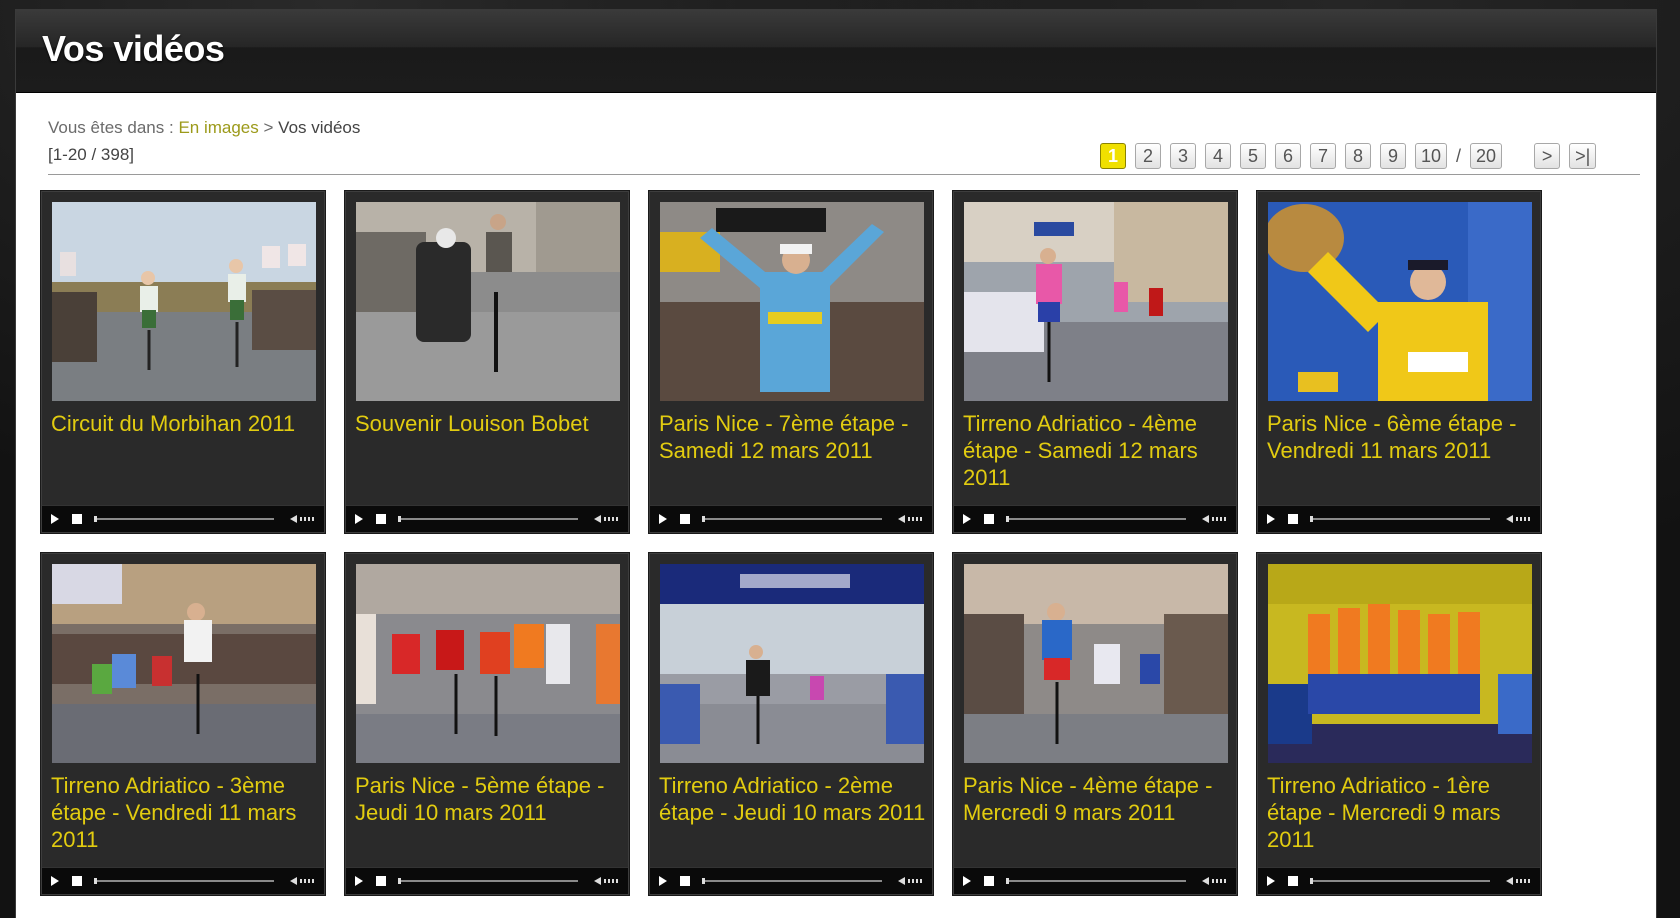 The image size is (1680, 918). I want to click on video-card: Souvenir Louison Bobet, so click(487, 362).